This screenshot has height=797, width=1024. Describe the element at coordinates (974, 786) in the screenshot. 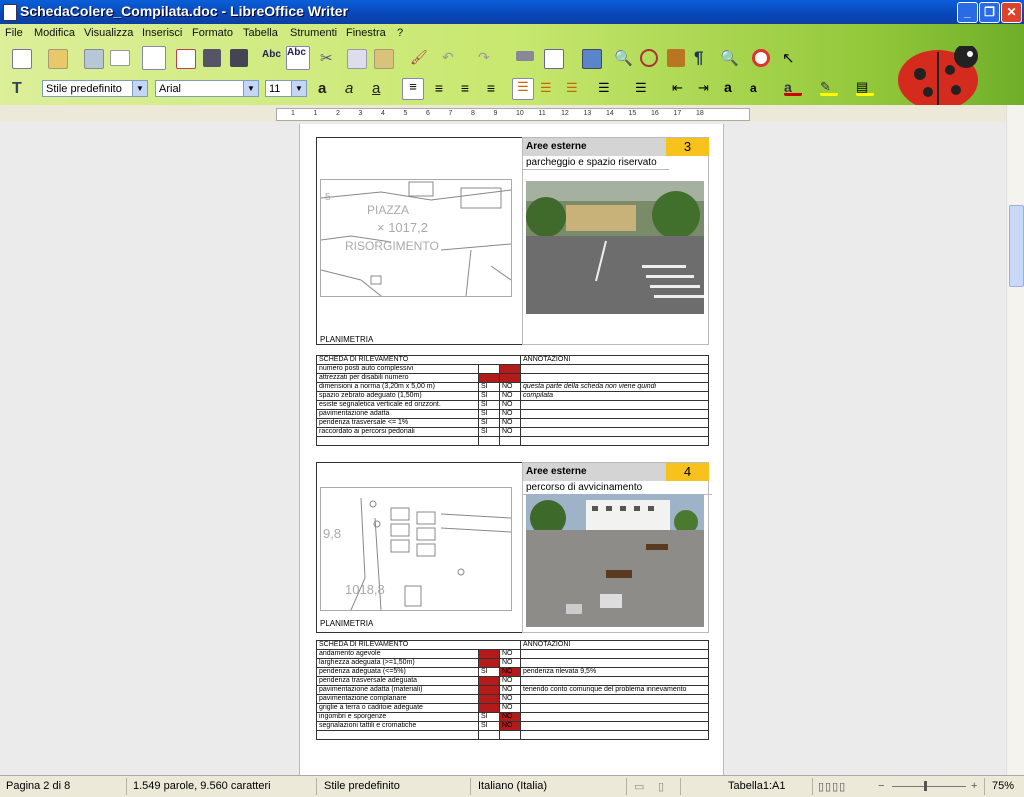

I see `zoom-in-icon: +` at that location.